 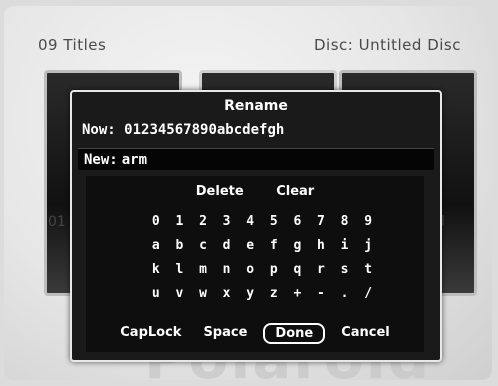 What do you see at coordinates (72, 45) in the screenshot?
I see `titles-count: 09 Titles` at bounding box center [72, 45].